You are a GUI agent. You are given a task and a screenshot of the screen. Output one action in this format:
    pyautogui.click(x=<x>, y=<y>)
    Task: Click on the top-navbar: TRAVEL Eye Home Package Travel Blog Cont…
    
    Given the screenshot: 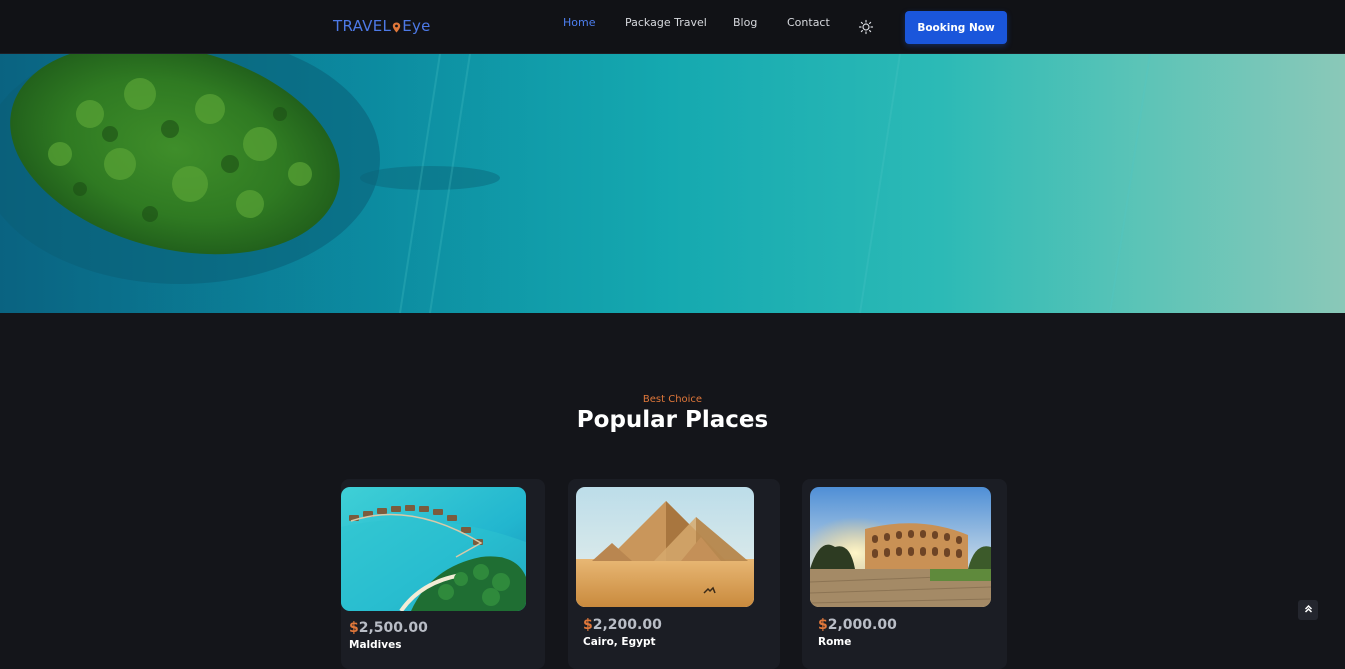 What is the action you would take?
    pyautogui.click(x=672, y=27)
    